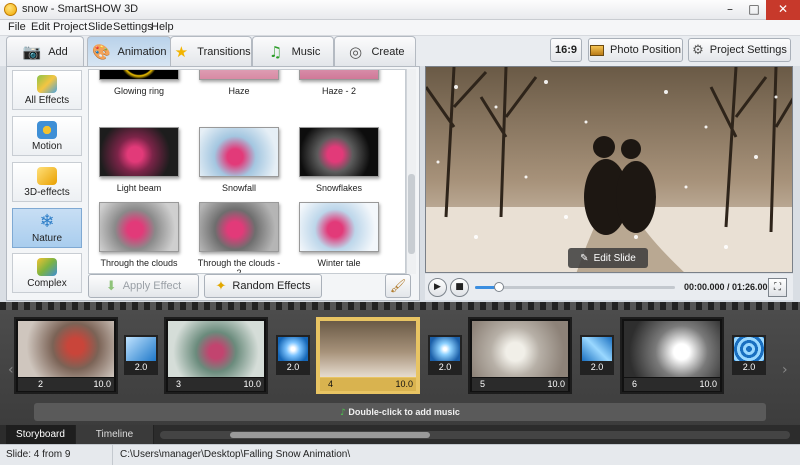 The width and height of the screenshot is (800, 465). Describe the element at coordinates (239, 160) in the screenshot. I see `effect-snowfall: Snowfall` at that location.